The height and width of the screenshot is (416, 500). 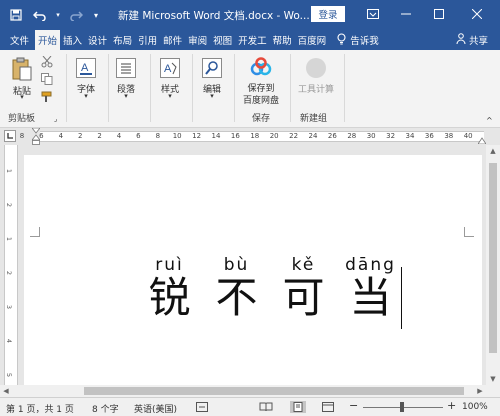 What do you see at coordinates (294, 136) in the screenshot?
I see `ruler-number: 22` at bounding box center [294, 136].